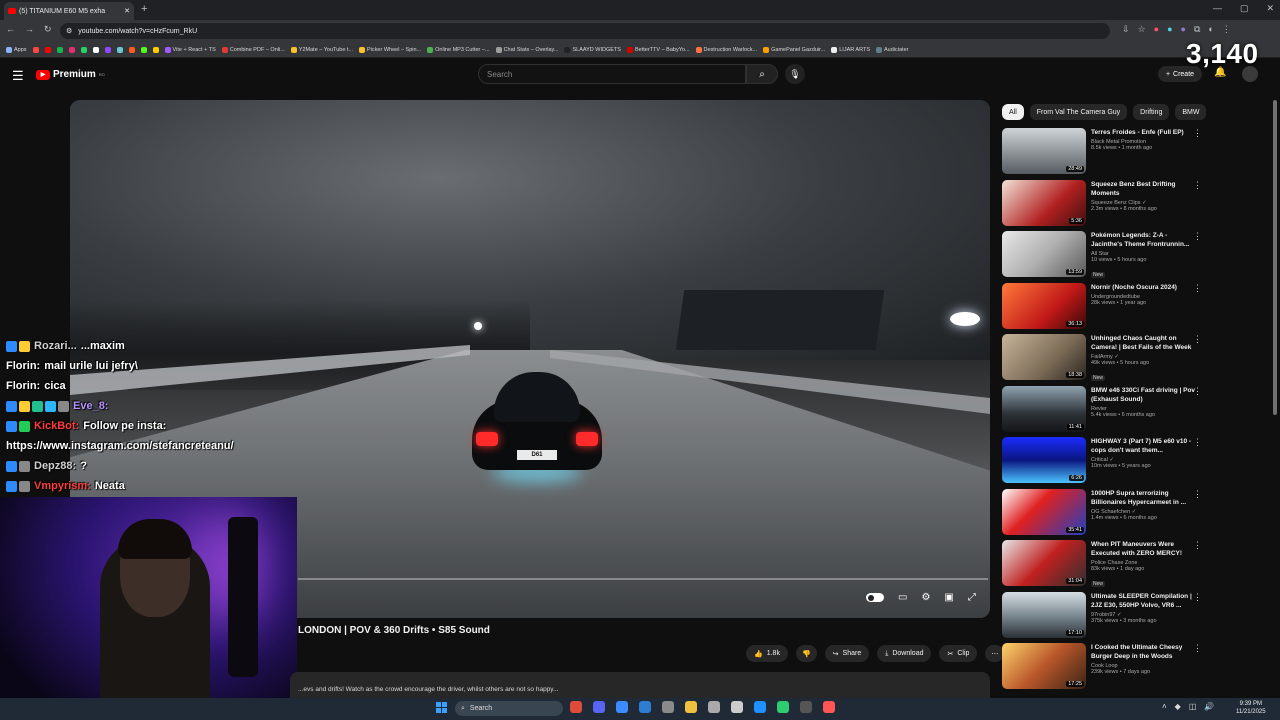  Describe the element at coordinates (875, 597) in the screenshot. I see `autoplay-toggle` at that location.